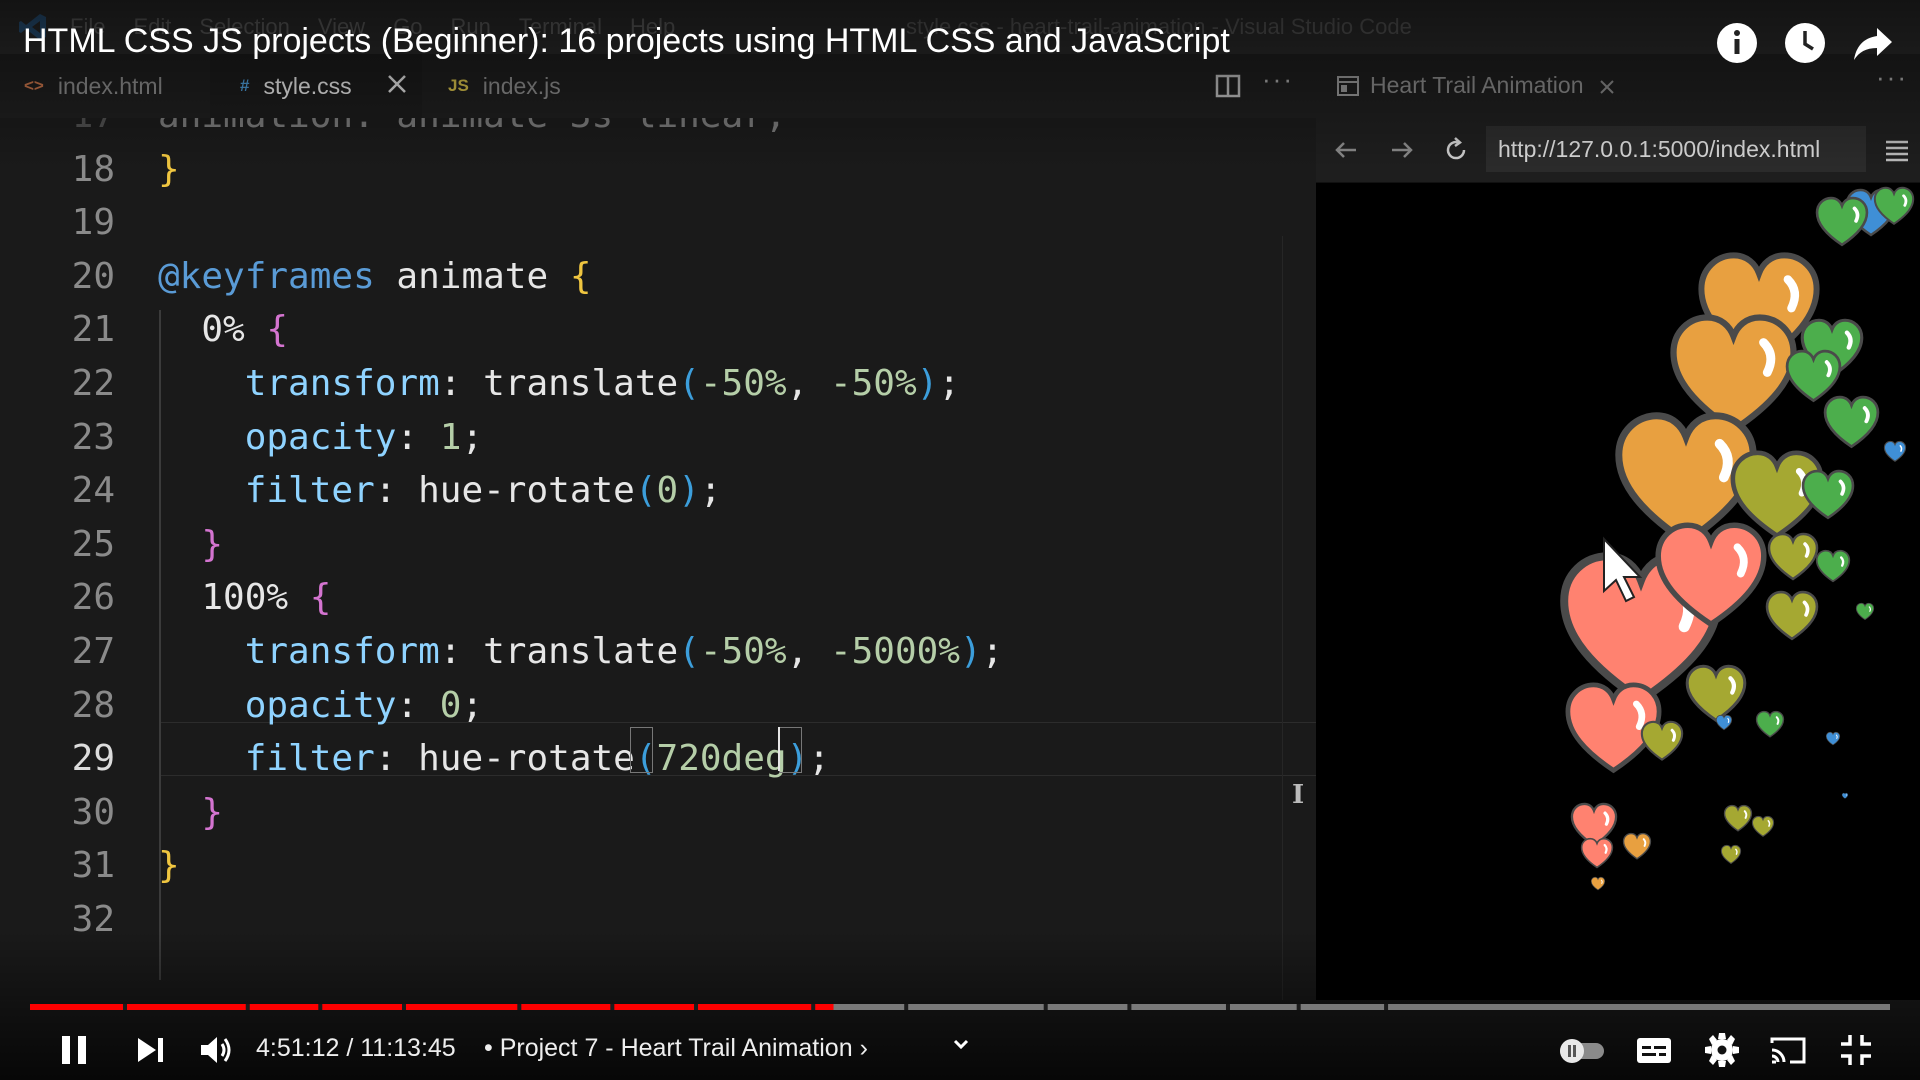 The width and height of the screenshot is (1920, 1080). What do you see at coordinates (808, 383) in the screenshot?
I see `code-token: ,` at bounding box center [808, 383].